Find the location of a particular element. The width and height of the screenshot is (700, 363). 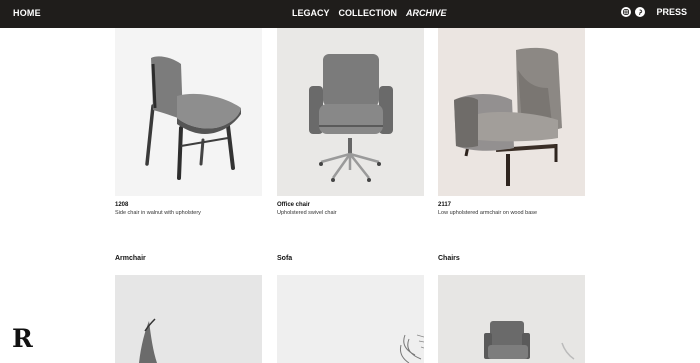

nav-legacy-link: LEGACY is located at coordinates (311, 13).